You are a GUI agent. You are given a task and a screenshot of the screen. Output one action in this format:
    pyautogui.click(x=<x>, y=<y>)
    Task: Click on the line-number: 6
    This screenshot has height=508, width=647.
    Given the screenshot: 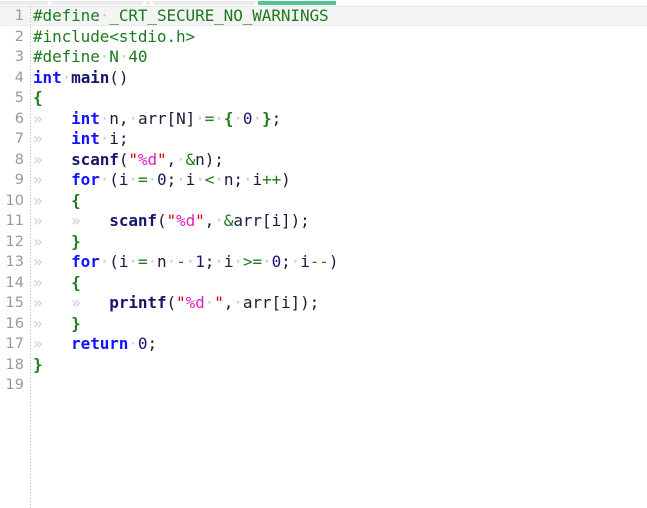 What is the action you would take?
    pyautogui.click(x=19, y=118)
    